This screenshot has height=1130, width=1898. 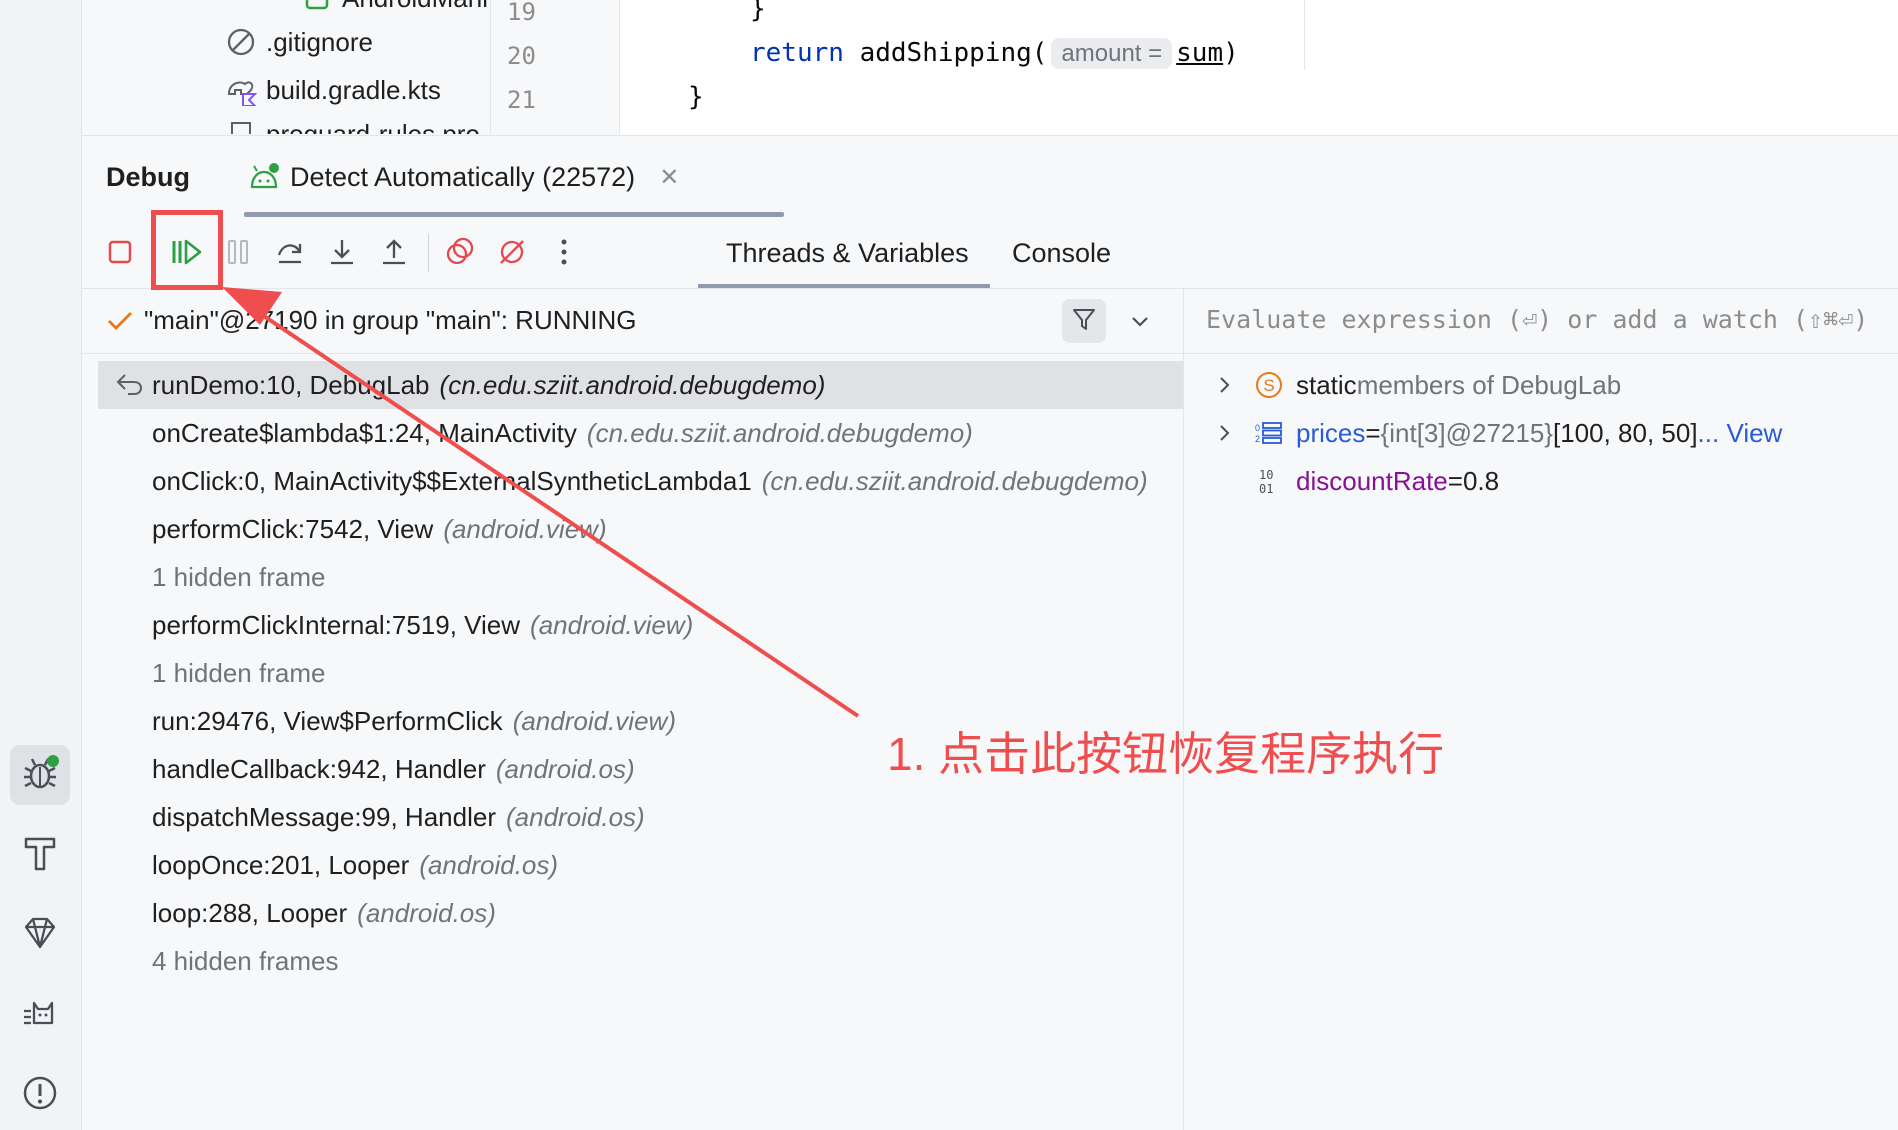 I want to click on return-keyword: return, so click(x=797, y=53).